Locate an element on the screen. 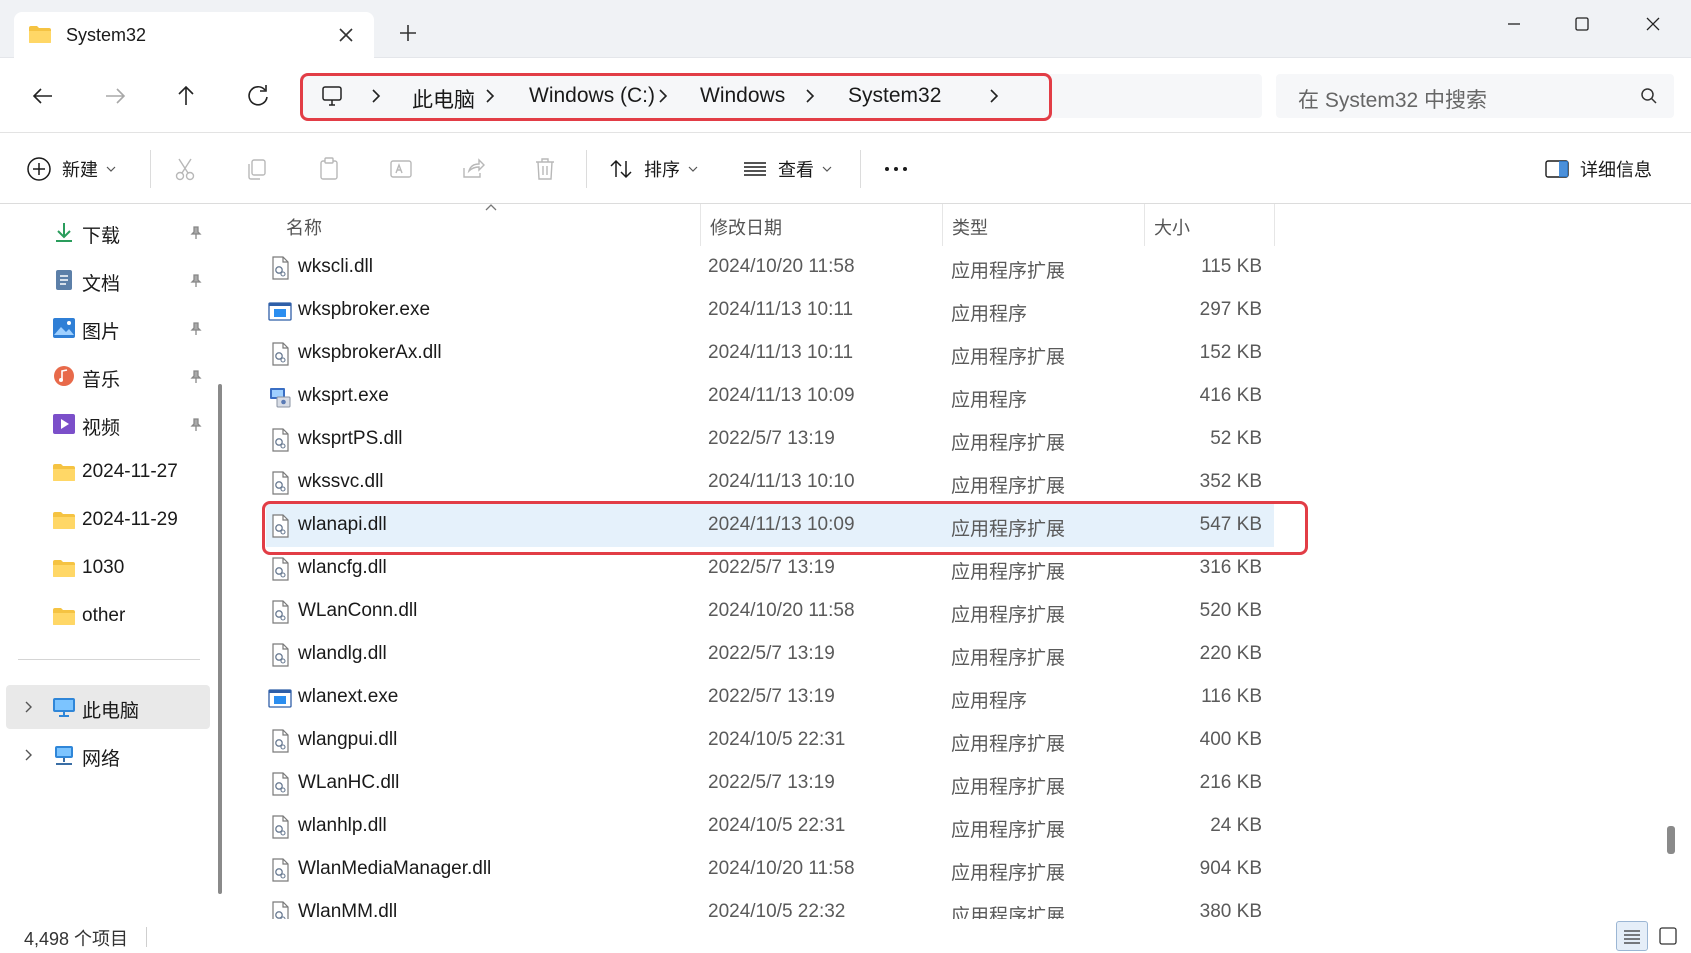  copy-button is located at coordinates (257, 169).